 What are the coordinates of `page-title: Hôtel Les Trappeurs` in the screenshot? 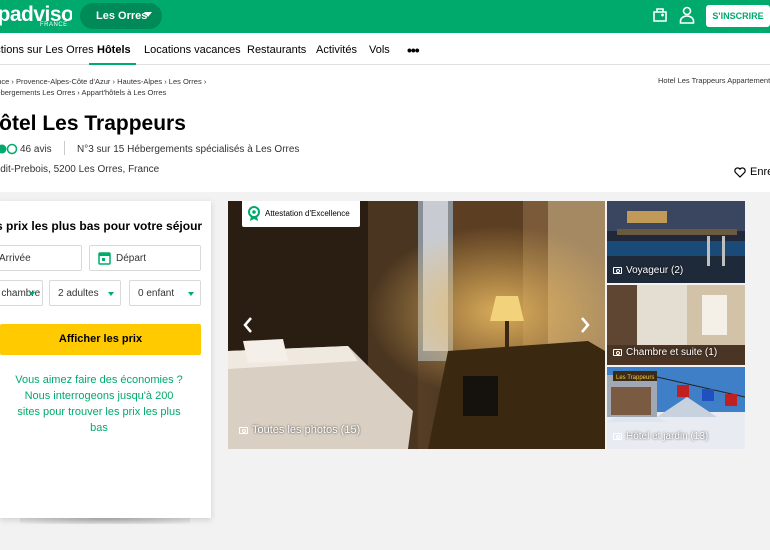 It's located at (93, 123).